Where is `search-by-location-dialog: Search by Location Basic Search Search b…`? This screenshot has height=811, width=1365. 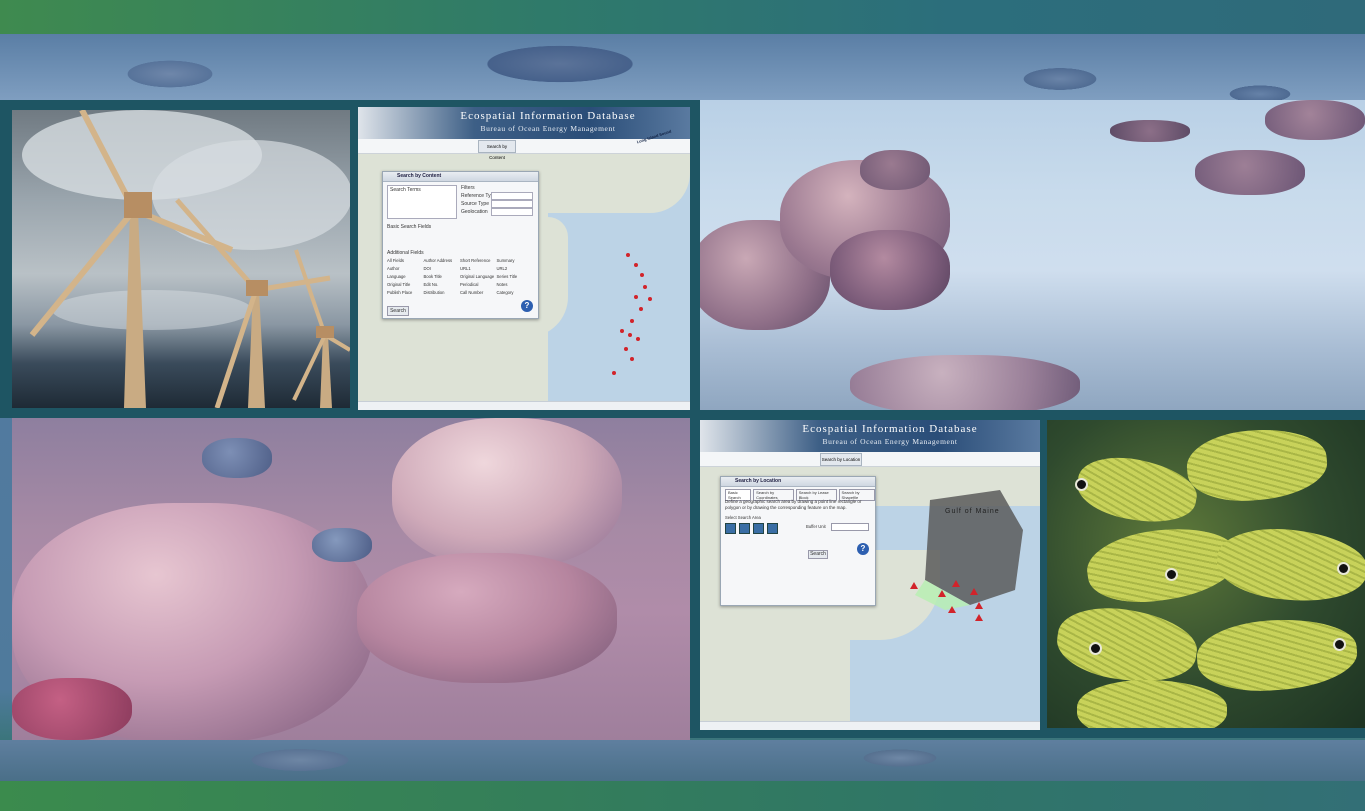 search-by-location-dialog: Search by Location Basic Search Search b… is located at coordinates (798, 541).